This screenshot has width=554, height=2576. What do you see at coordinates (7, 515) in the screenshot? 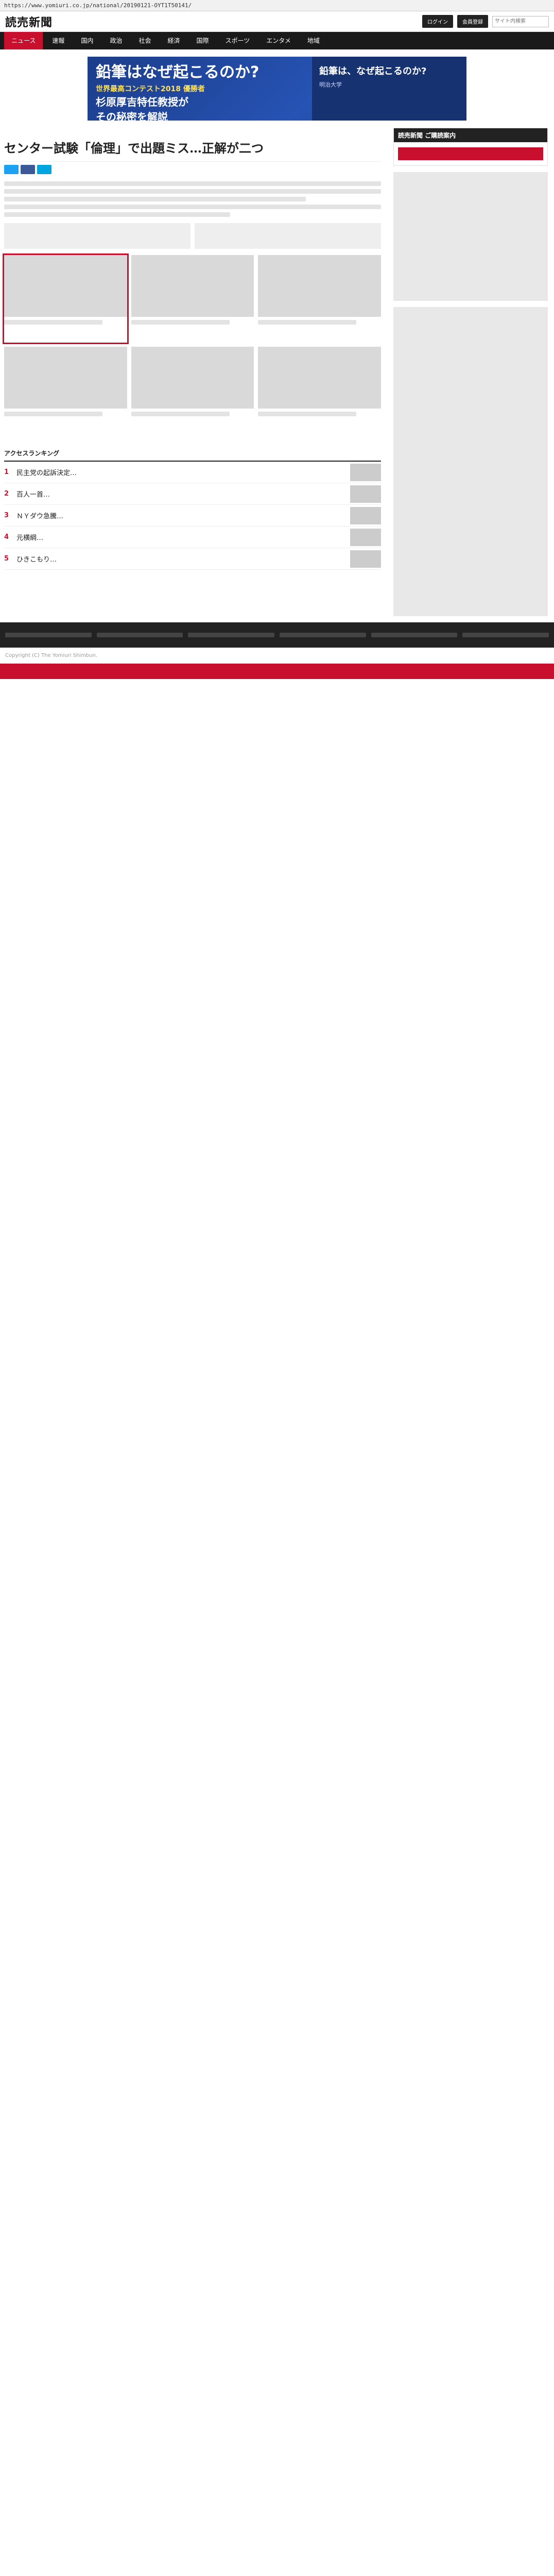
I see `ranking-number: 3` at bounding box center [7, 515].